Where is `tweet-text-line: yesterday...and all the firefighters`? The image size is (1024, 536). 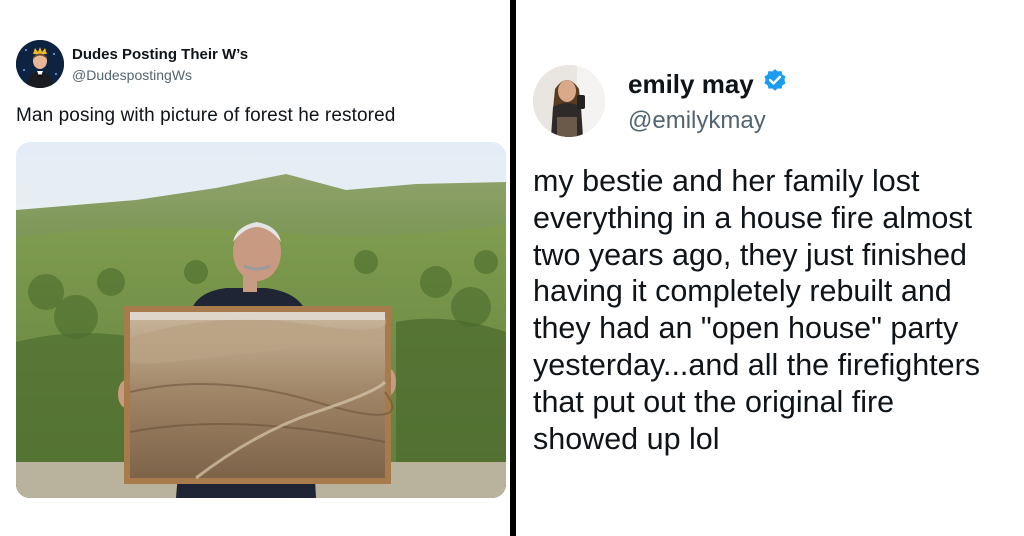
tweet-text-line: yesterday...and all the firefighters is located at coordinates (757, 364).